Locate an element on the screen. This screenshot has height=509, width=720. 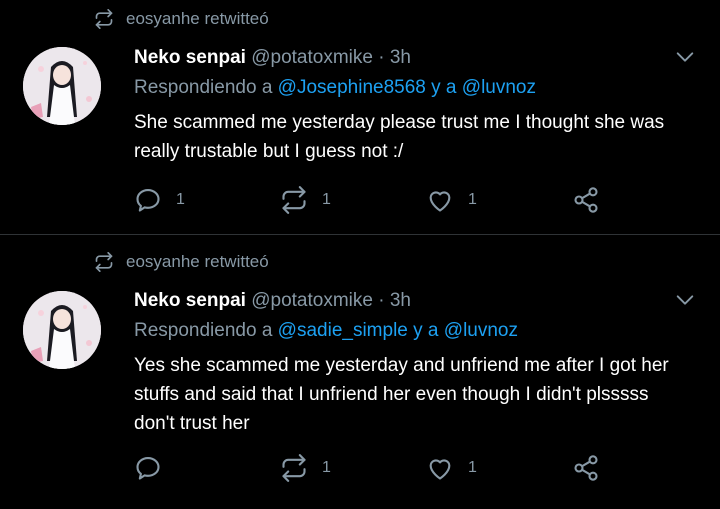
reply-count: 1 is located at coordinates (180, 199).